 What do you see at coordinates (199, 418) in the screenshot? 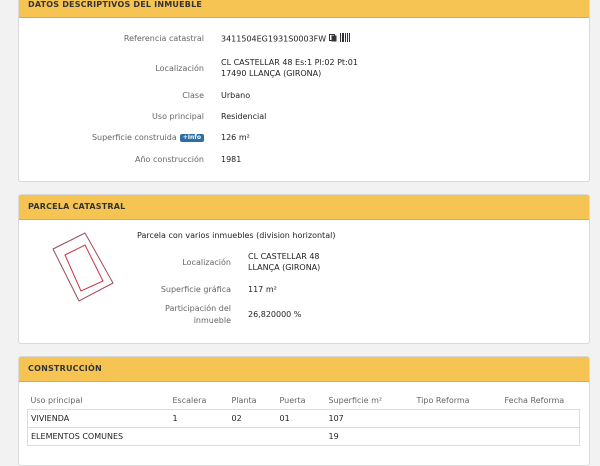
I see `cell-escalera: 1` at bounding box center [199, 418].